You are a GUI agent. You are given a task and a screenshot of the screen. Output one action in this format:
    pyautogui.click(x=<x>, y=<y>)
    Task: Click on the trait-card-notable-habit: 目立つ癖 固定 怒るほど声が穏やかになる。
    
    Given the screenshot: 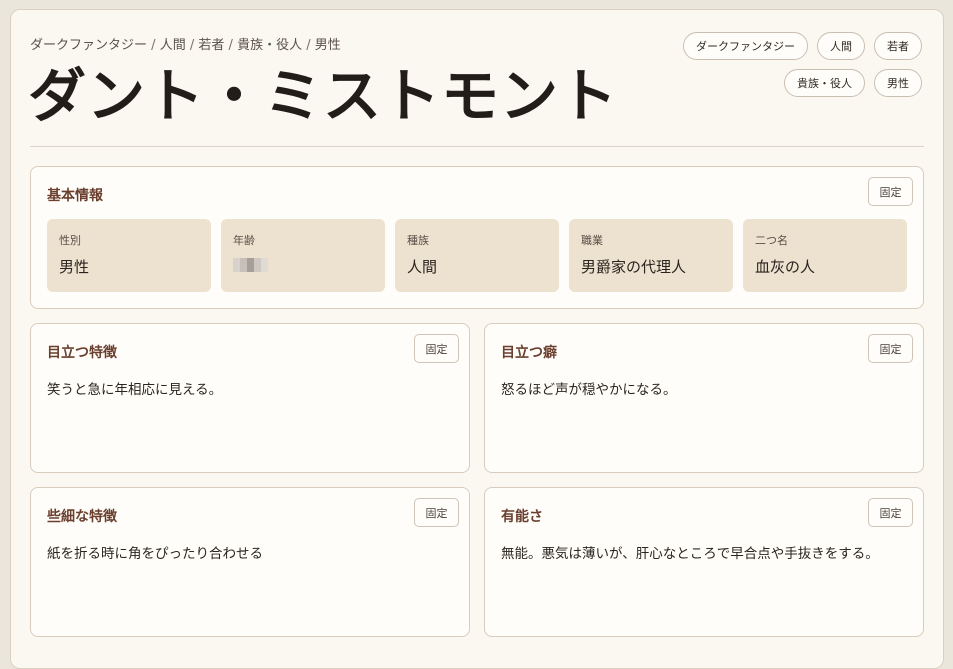 What is the action you would take?
    pyautogui.click(x=704, y=398)
    